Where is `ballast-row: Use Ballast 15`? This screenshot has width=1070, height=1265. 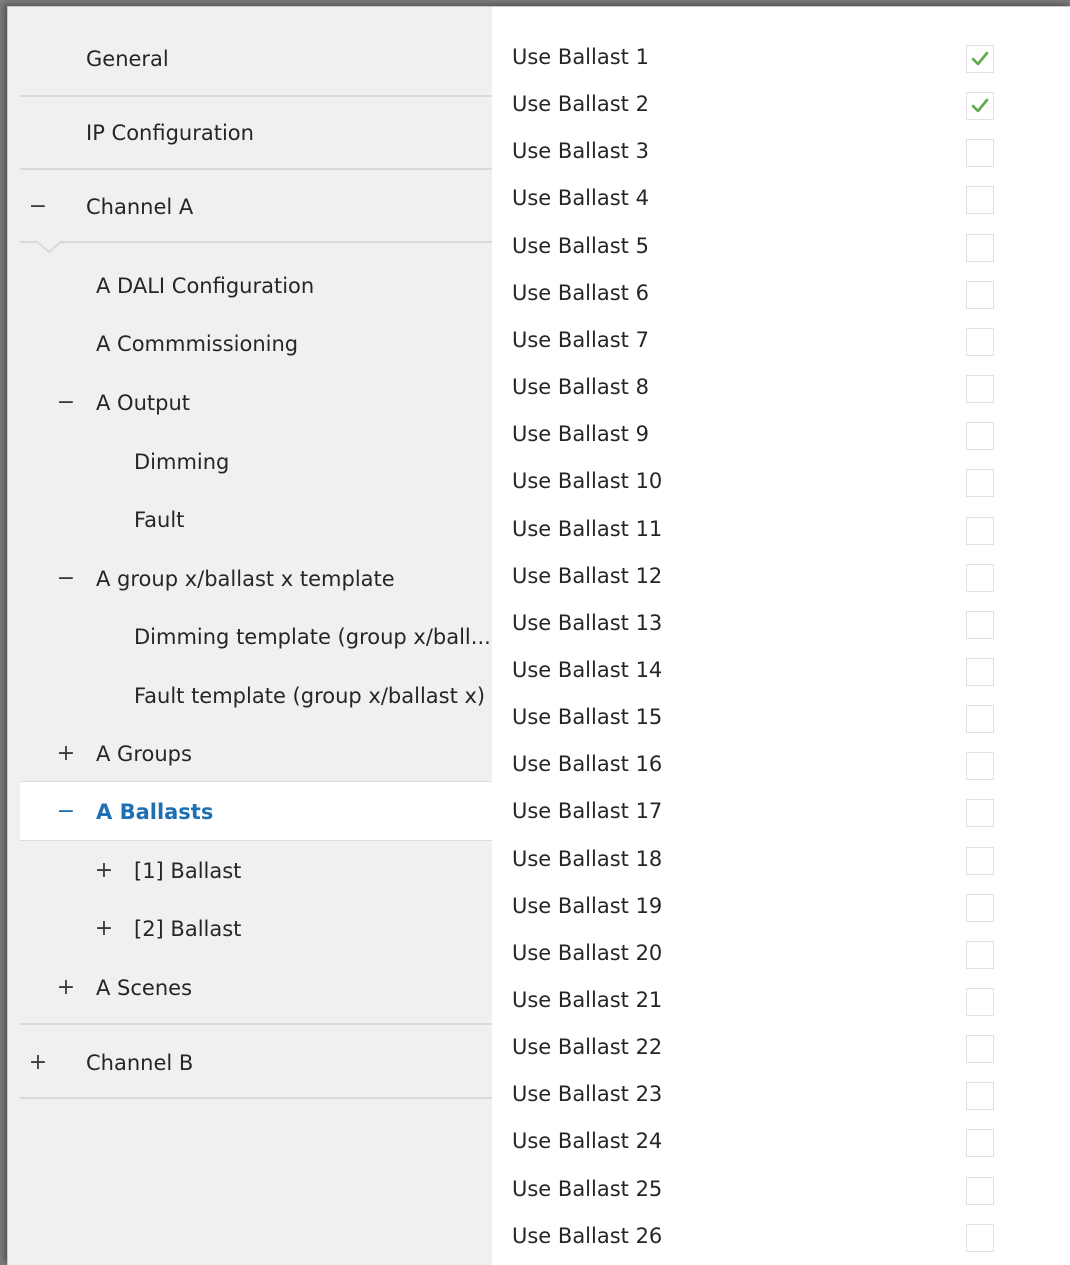 ballast-row: Use Ballast 15 is located at coordinates (781, 700).